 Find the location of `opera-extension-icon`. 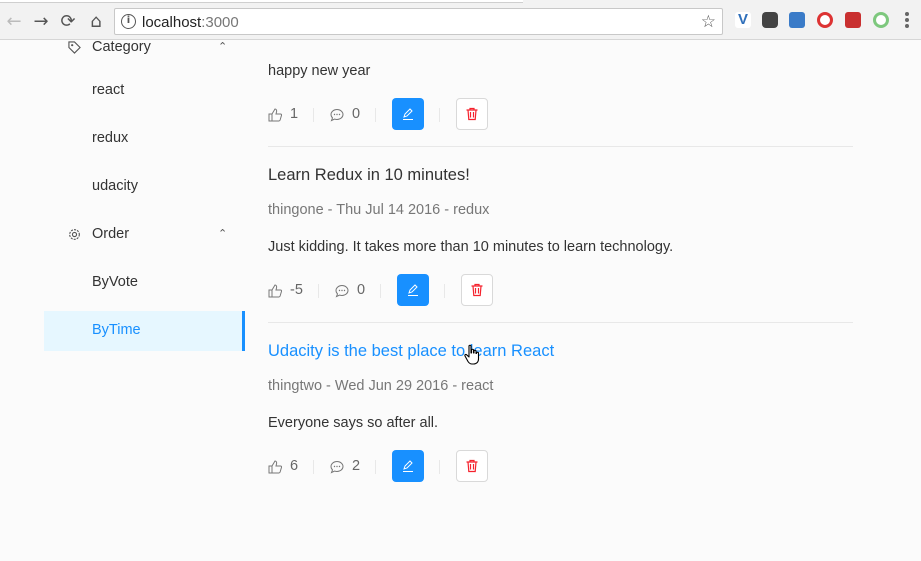

opera-extension-icon is located at coordinates (825, 20).